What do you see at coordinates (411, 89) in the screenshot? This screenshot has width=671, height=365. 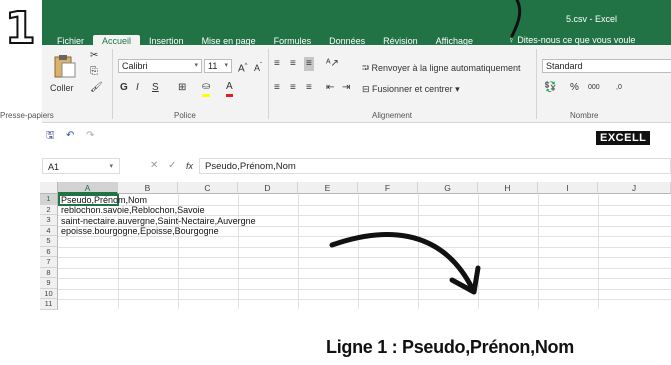 I see `merge-center-button: ⊟ Fusionner et centrer ▾` at bounding box center [411, 89].